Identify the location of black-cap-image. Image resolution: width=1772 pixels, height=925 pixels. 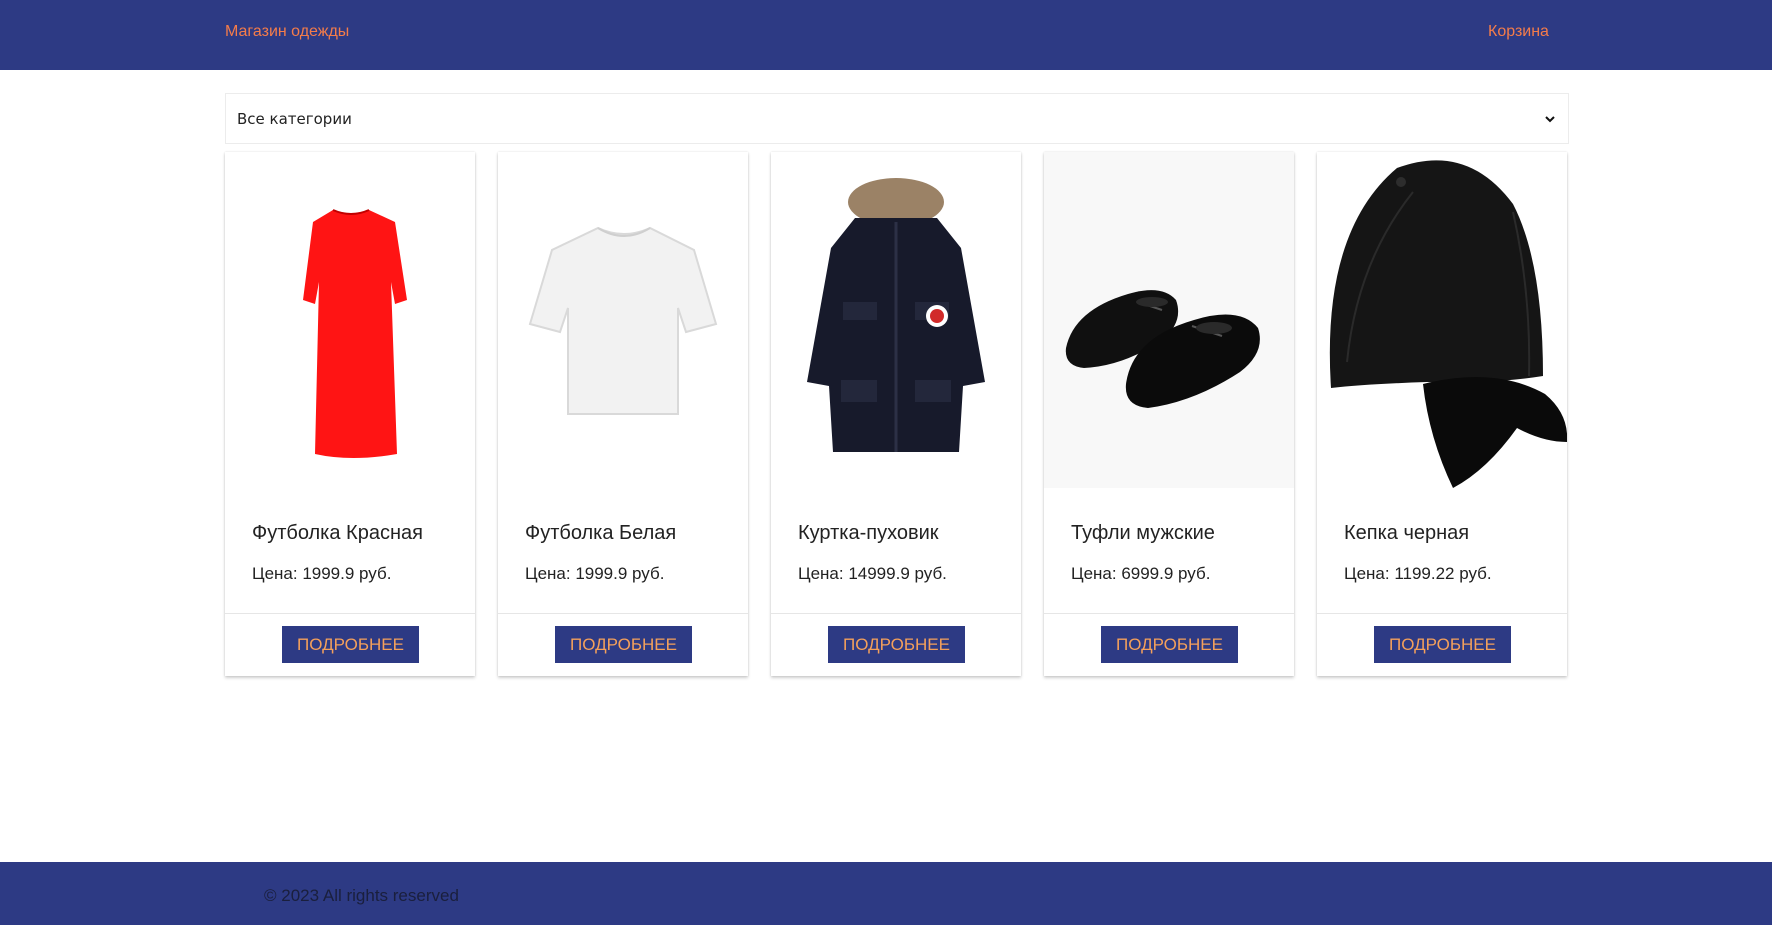
(1448, 324).